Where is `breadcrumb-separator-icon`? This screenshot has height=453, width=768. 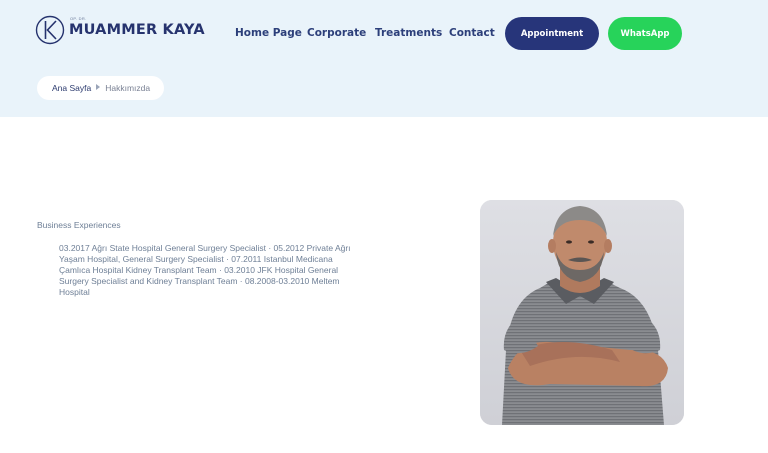
breadcrumb-separator-icon is located at coordinates (98, 87).